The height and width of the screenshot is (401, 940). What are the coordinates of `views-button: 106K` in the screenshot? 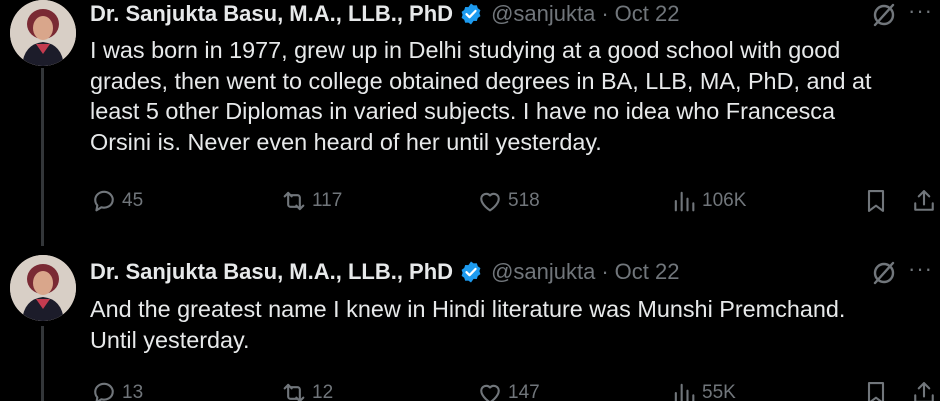 It's located at (708, 201).